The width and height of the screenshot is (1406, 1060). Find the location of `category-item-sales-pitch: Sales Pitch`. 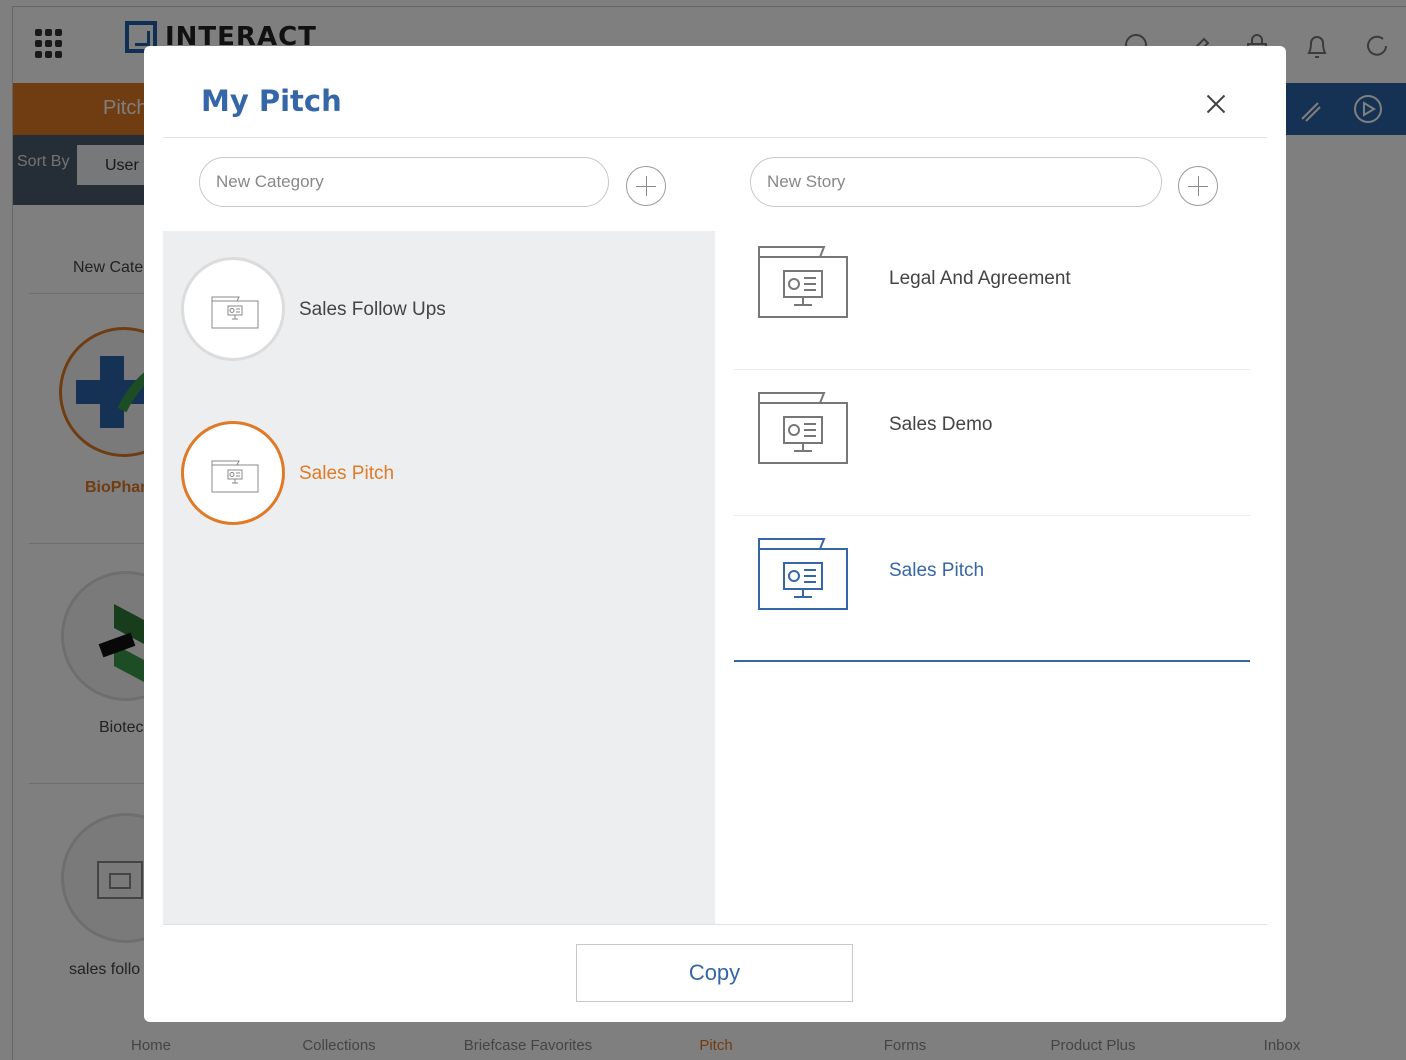

category-item-sales-pitch: Sales Pitch is located at coordinates (381, 475).